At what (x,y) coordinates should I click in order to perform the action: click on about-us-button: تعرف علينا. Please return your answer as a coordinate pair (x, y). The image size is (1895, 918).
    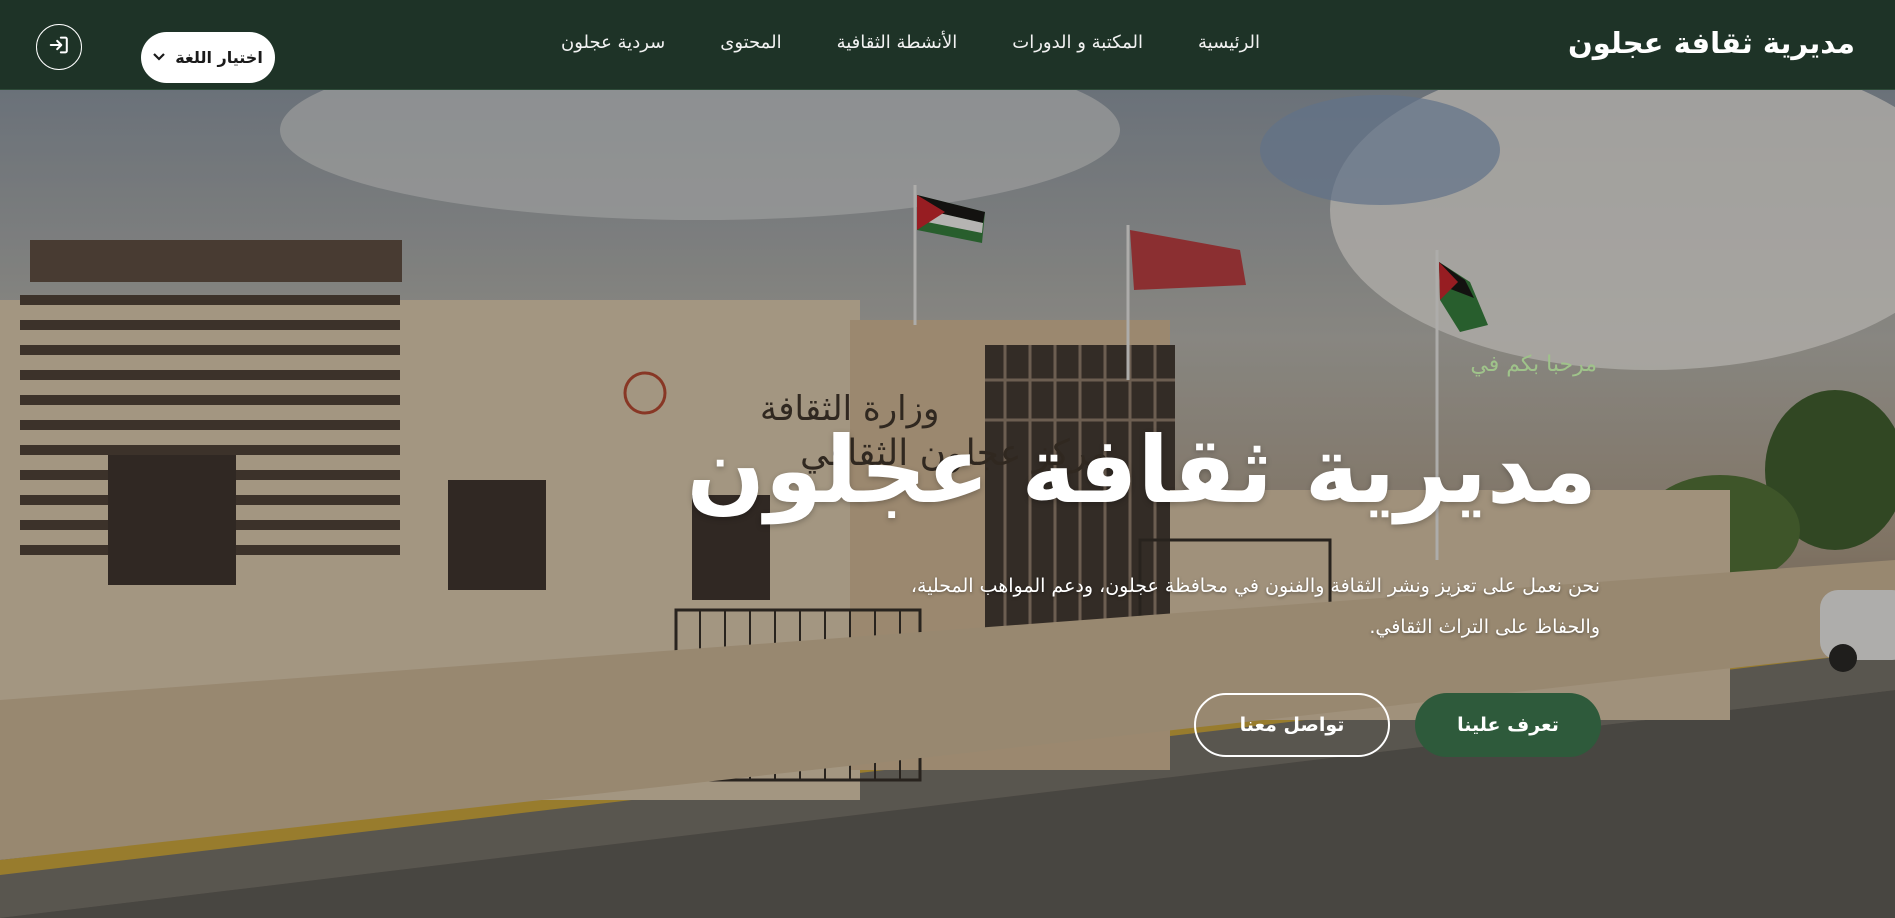
    Looking at the image, I should click on (1508, 725).